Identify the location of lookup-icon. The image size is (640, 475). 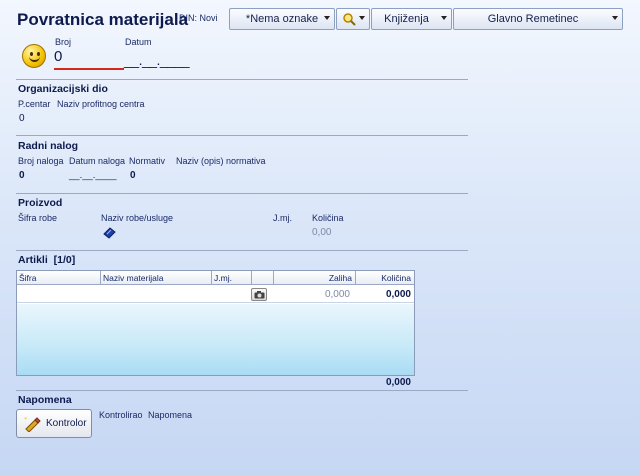
(109, 233).